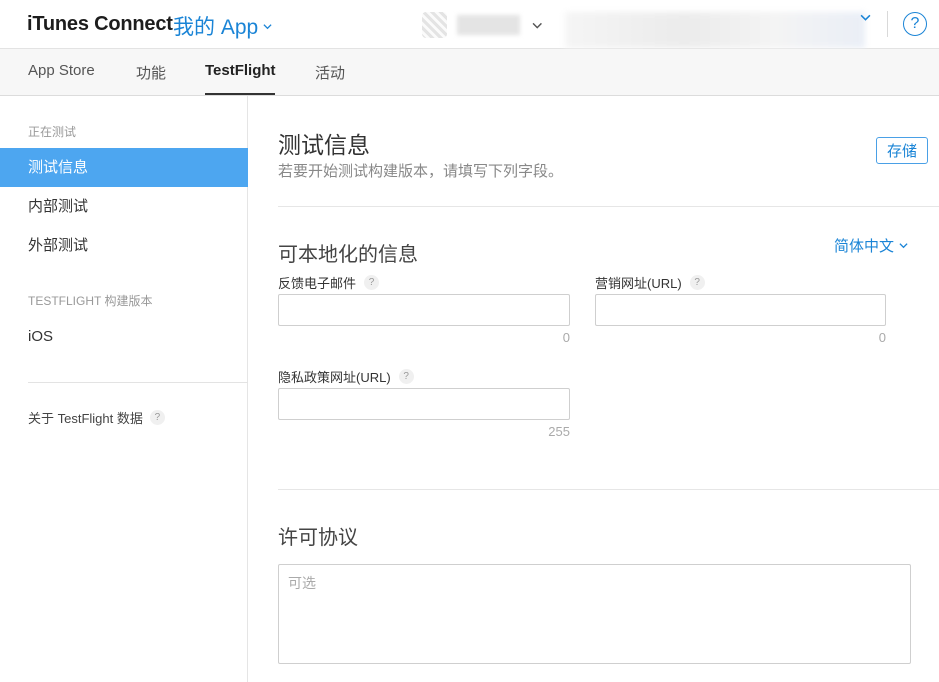  Describe the element at coordinates (488, 25) in the screenshot. I see `app-name-redacted` at that location.